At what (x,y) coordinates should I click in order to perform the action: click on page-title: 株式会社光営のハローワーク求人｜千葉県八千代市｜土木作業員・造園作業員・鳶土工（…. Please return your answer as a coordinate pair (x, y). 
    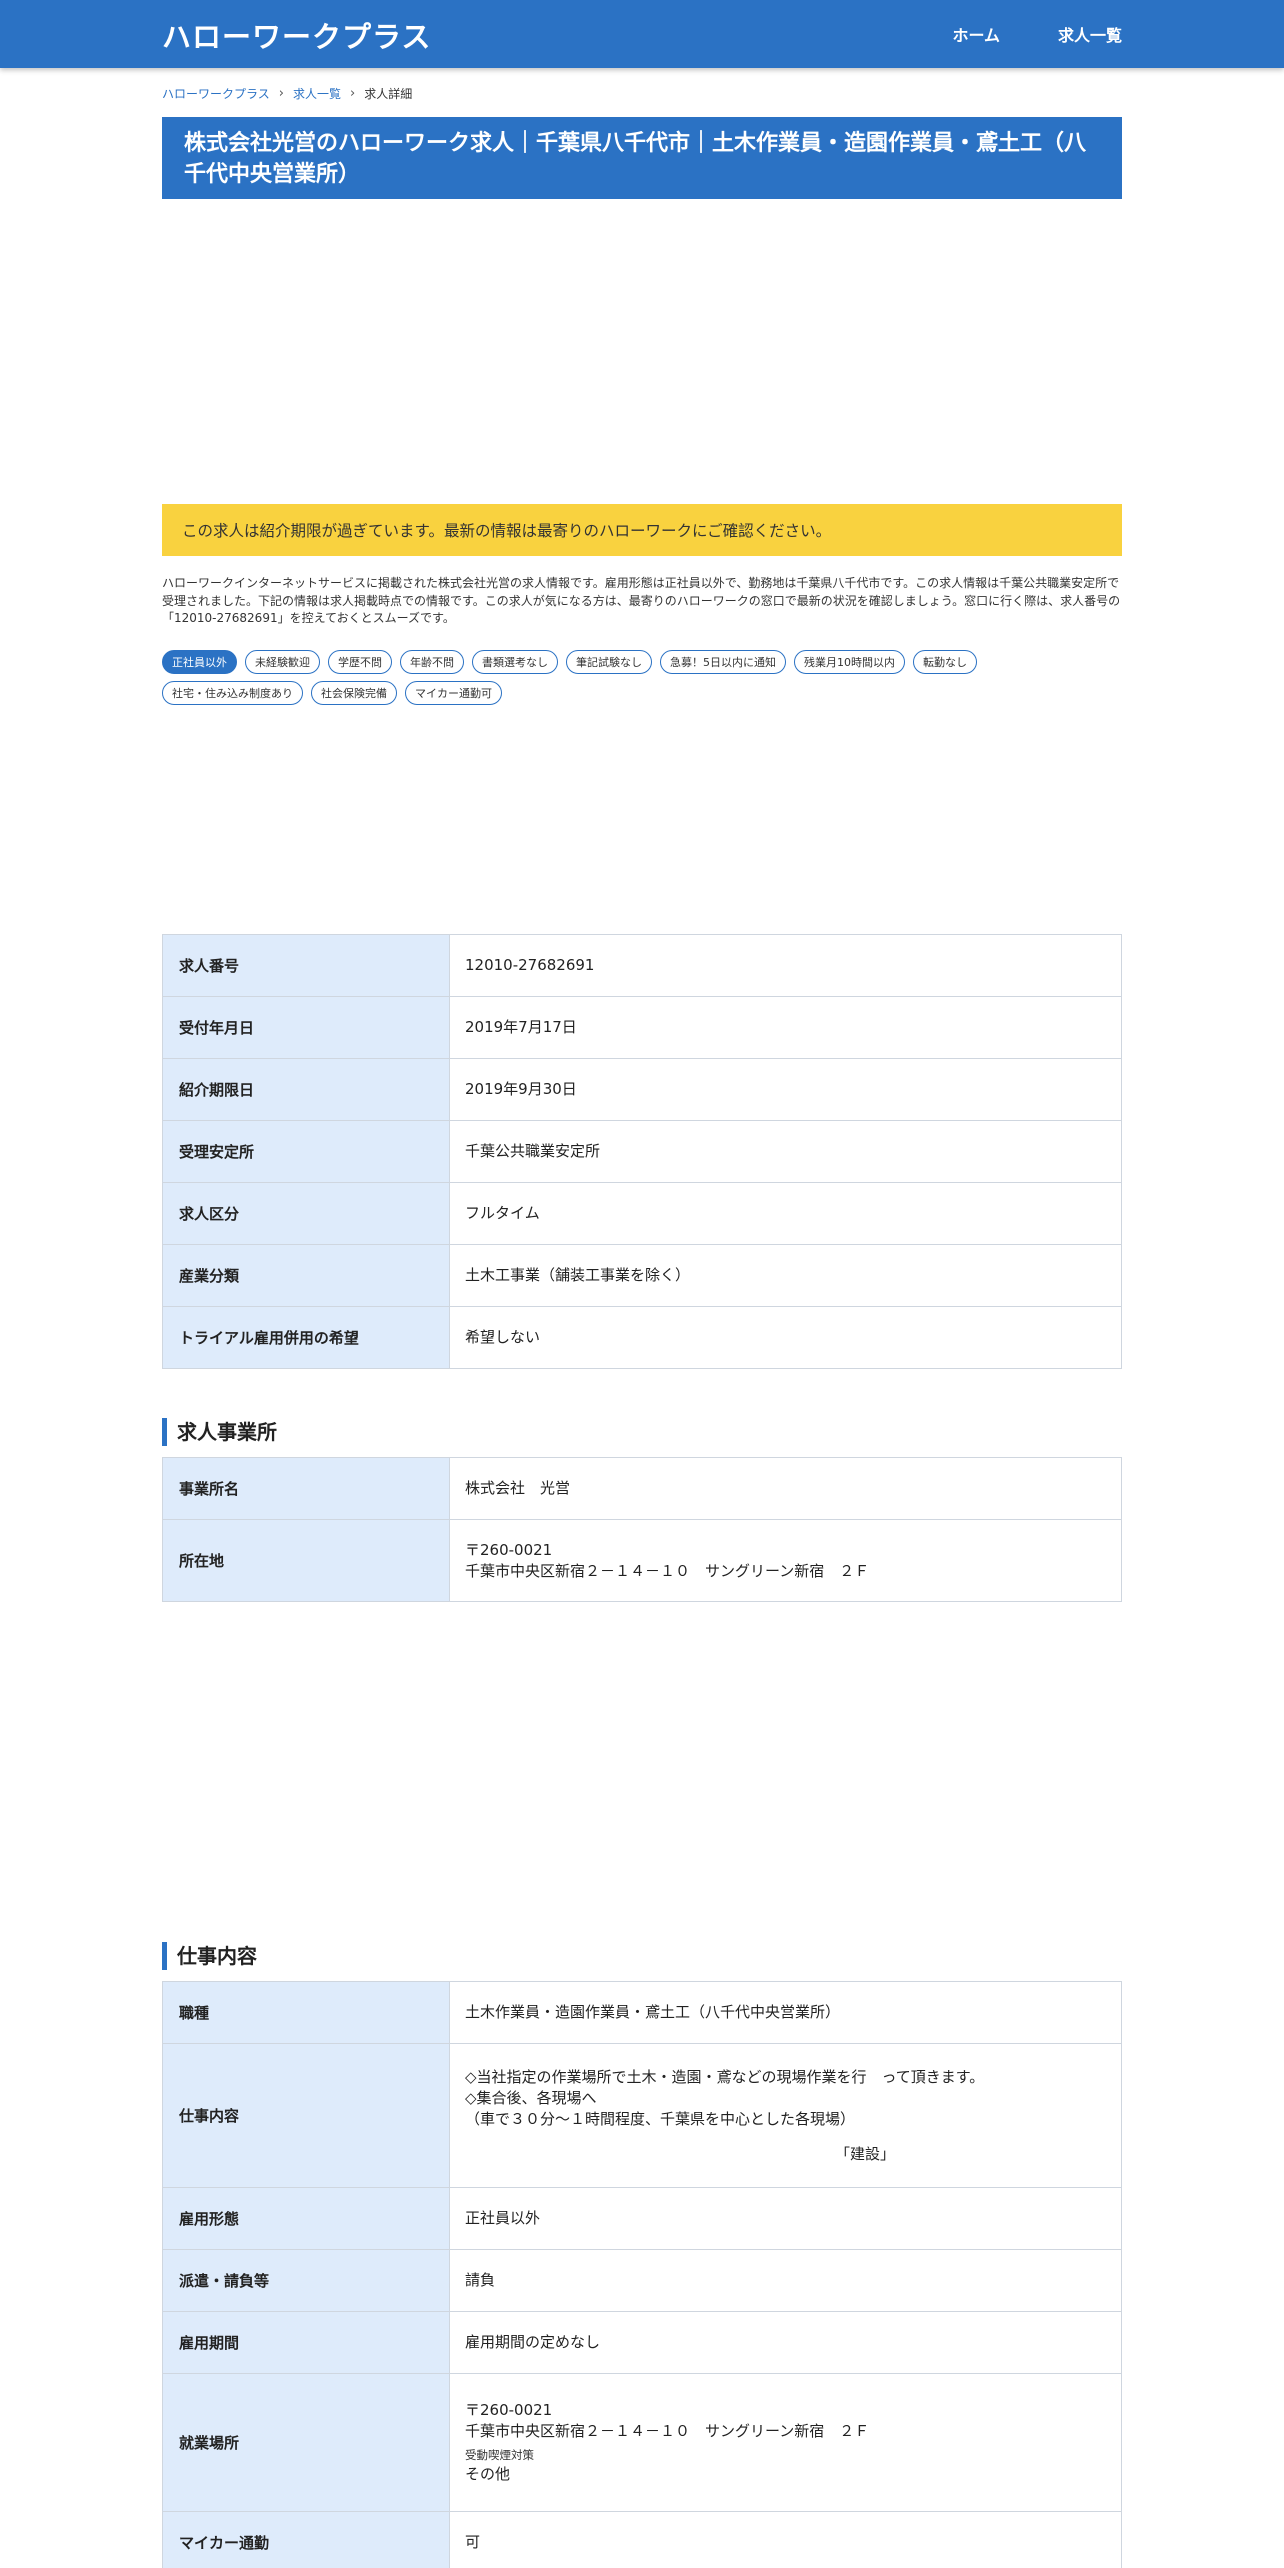
    Looking at the image, I should click on (642, 158).